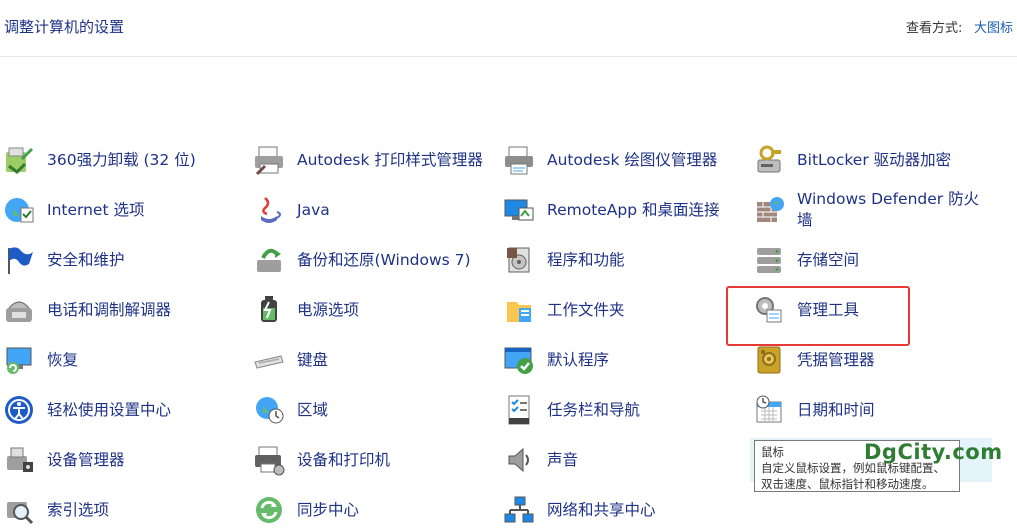 Image resolution: width=1017 pixels, height=532 pixels. I want to click on control-panel-item-label: 360强力卸载 (32 位), so click(121, 159).